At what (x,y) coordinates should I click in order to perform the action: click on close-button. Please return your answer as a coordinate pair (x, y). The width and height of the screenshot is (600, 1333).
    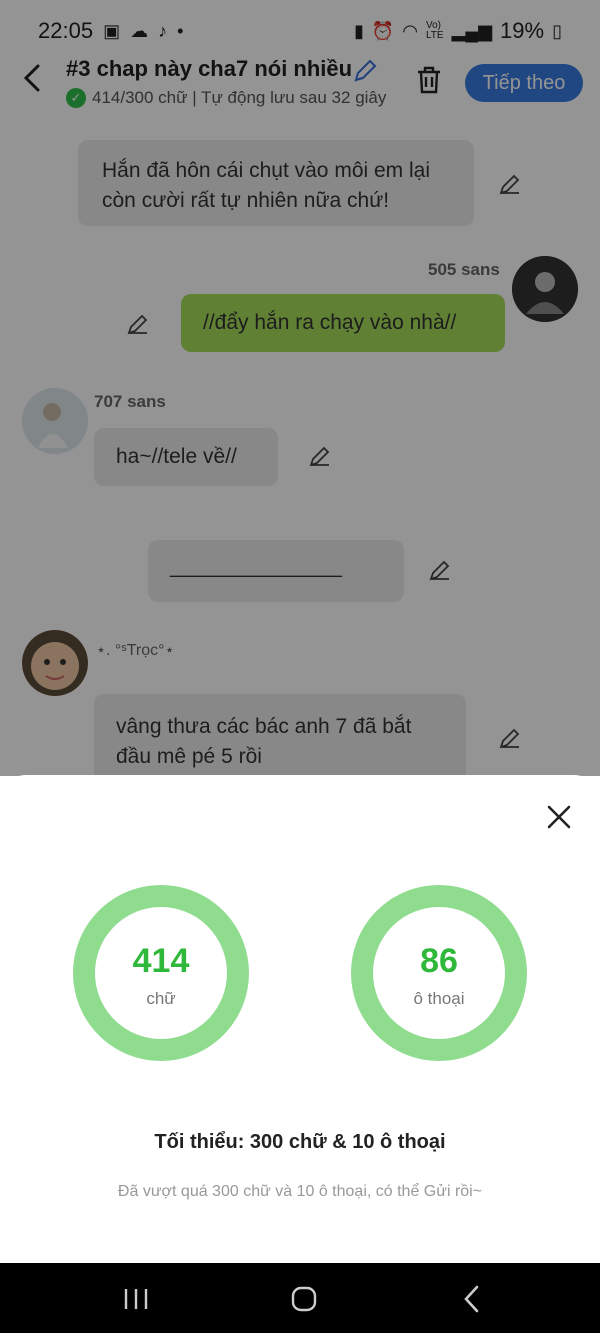
    Looking at the image, I should click on (559, 817).